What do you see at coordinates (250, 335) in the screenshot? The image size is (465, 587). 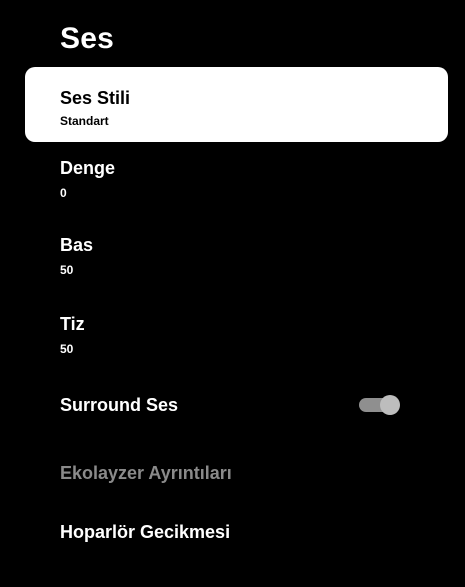 I see `menu-item-tiz: Tiz 50` at bounding box center [250, 335].